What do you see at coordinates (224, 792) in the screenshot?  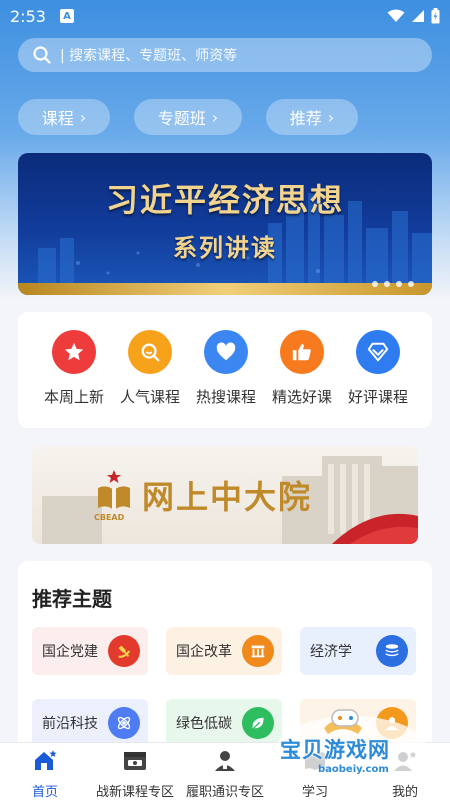 I see `tab-label: 履职通识专区` at bounding box center [224, 792].